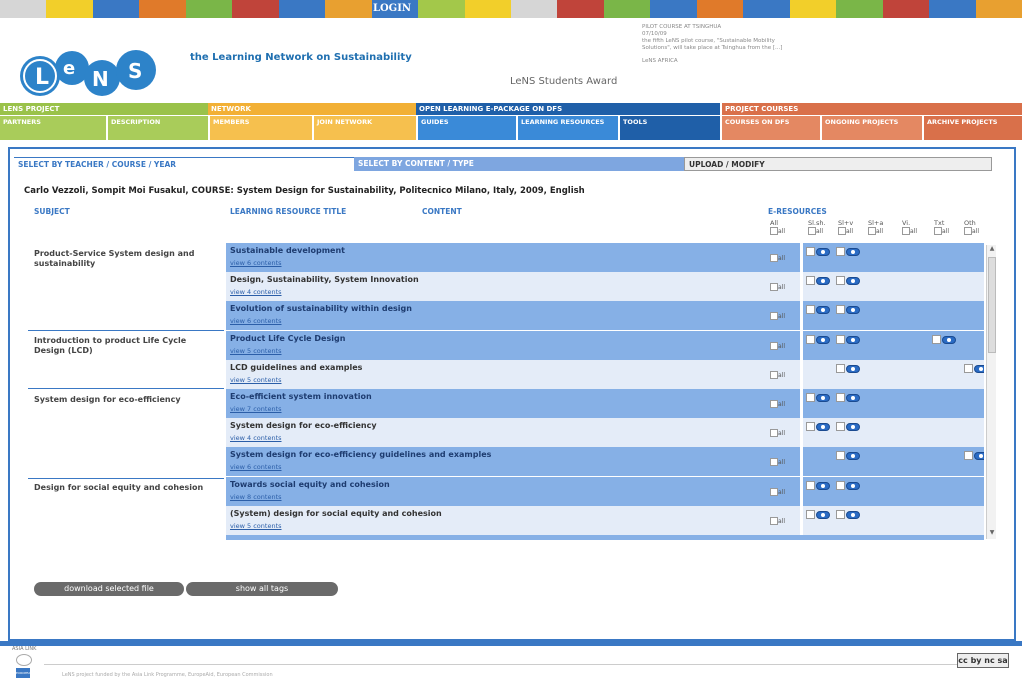 The width and height of the screenshot is (1022, 678). What do you see at coordinates (103, 74) in the screenshot?
I see `lens-logo: L e N S` at bounding box center [103, 74].